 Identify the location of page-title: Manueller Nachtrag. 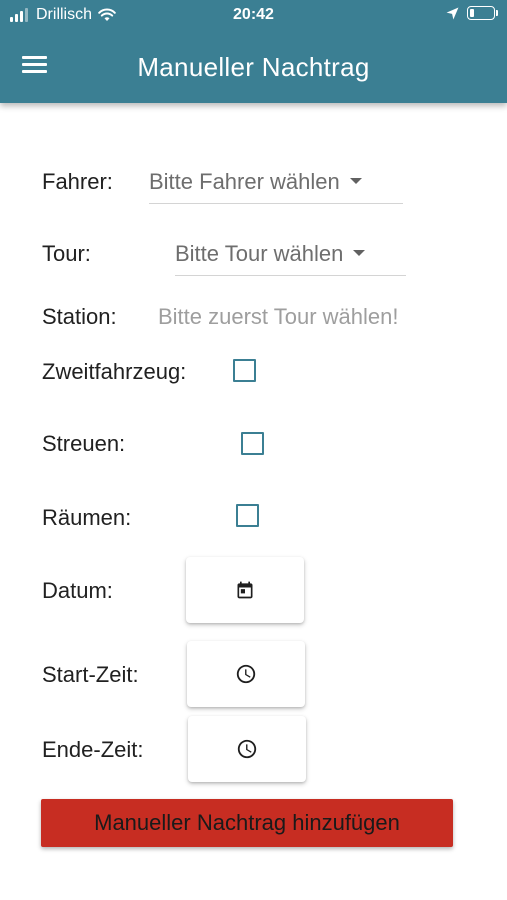
(253, 67).